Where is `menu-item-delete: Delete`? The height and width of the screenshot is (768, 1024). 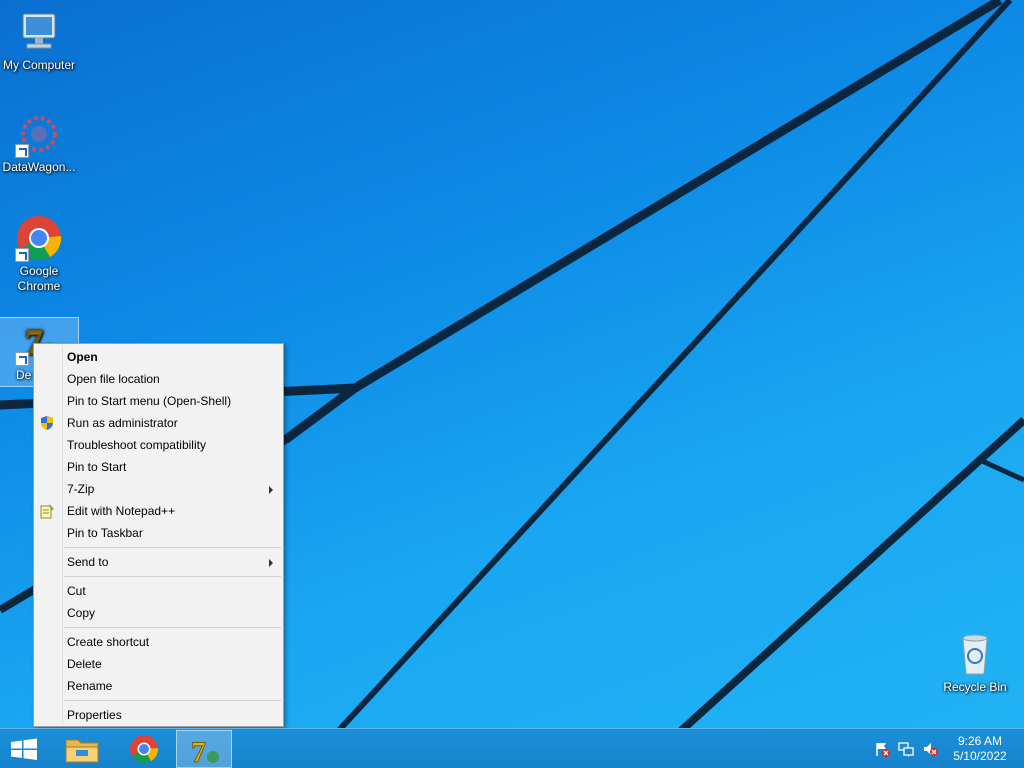 menu-item-delete: Delete is located at coordinates (158, 664).